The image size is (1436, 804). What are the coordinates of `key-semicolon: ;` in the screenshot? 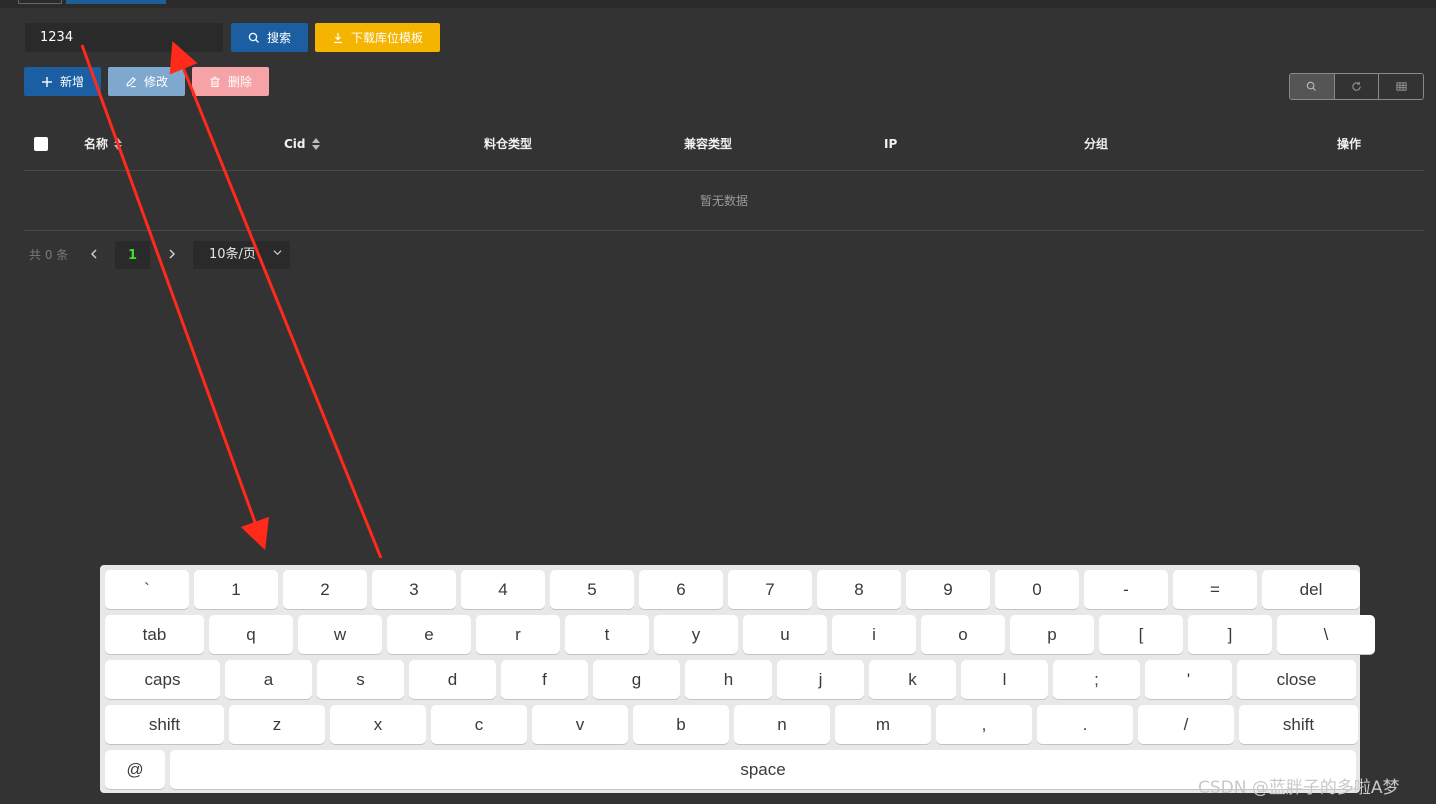 It's located at (1096, 679).